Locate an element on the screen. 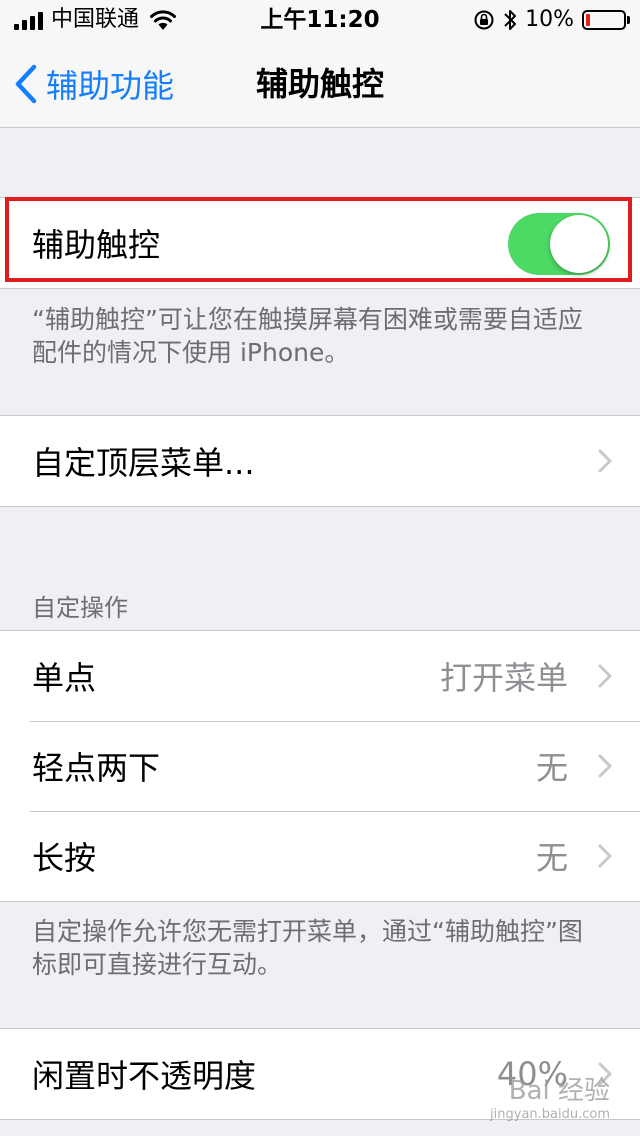  battery-percent: 10% is located at coordinates (549, 19).